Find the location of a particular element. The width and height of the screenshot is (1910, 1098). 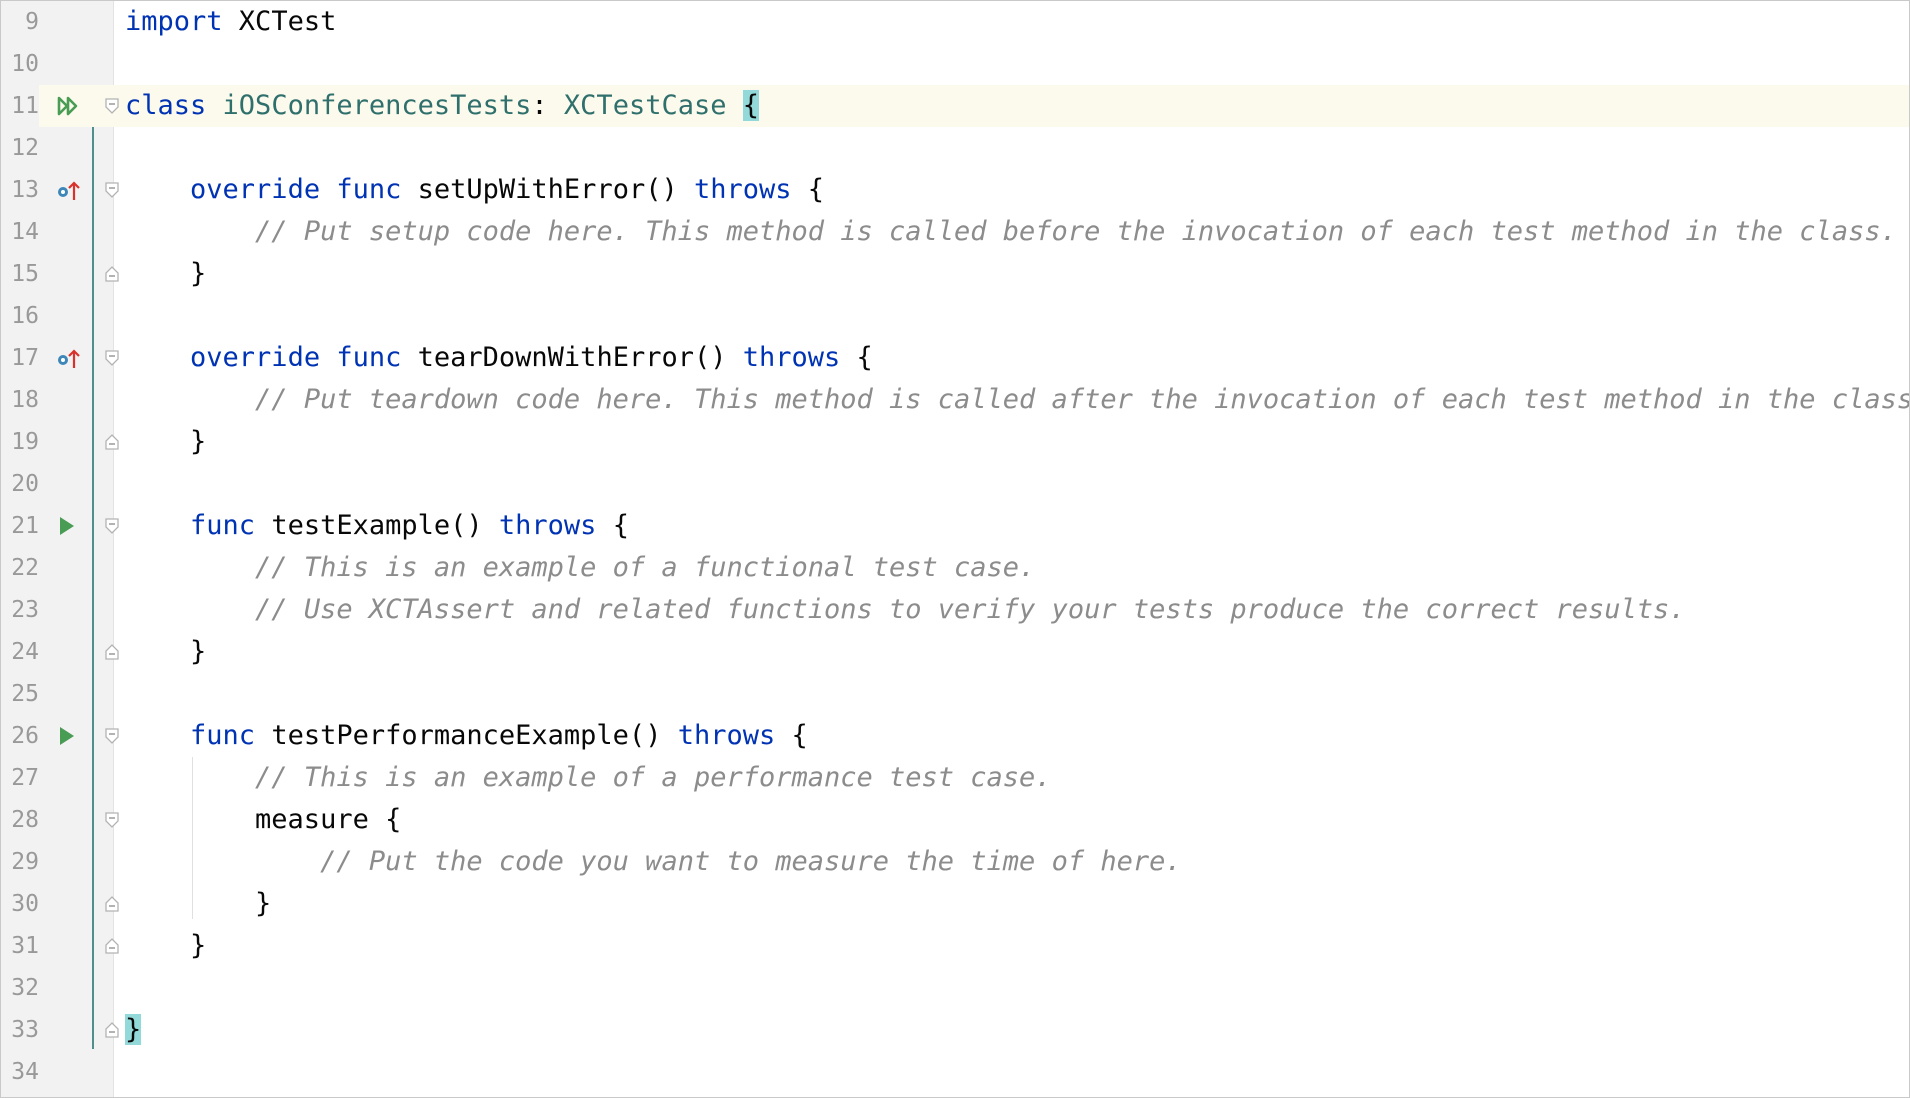

code-text: func testPerformanceExample() throws { is located at coordinates (466, 736).